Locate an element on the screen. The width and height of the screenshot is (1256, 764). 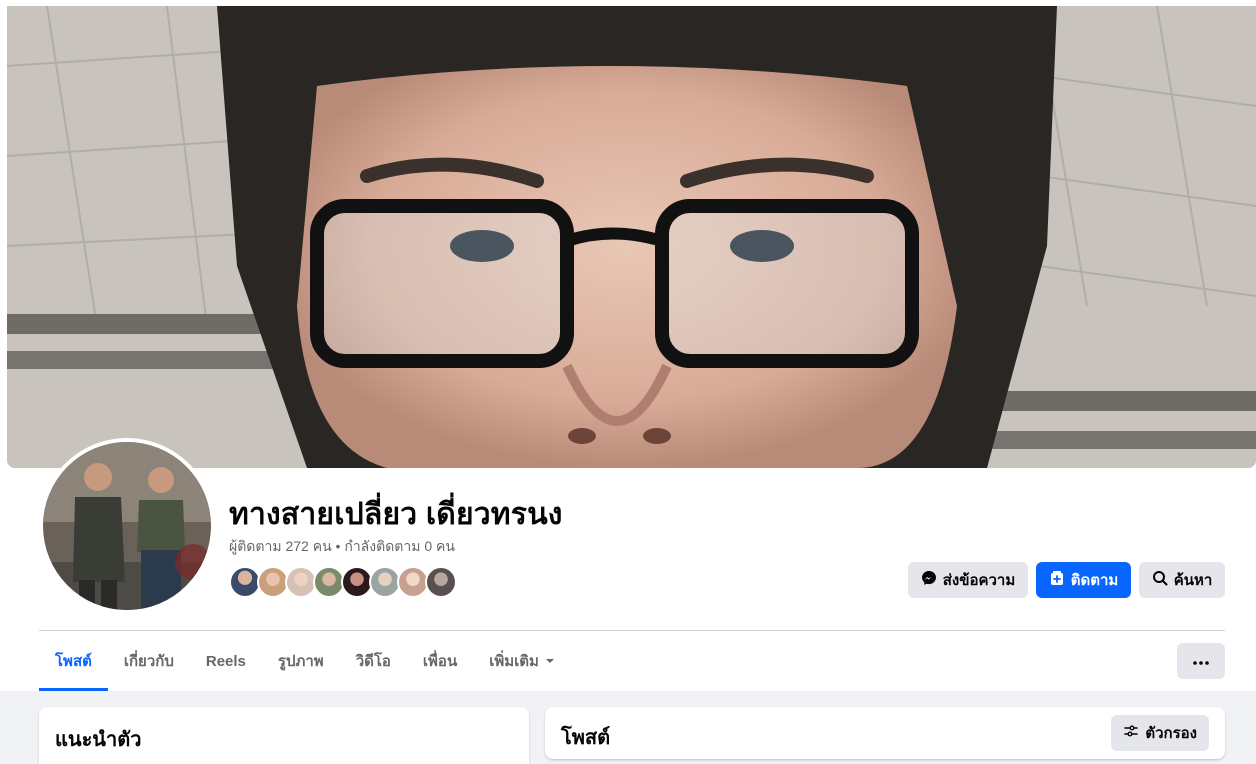
intro-title: แนะนำตัว is located at coordinates (98, 740).